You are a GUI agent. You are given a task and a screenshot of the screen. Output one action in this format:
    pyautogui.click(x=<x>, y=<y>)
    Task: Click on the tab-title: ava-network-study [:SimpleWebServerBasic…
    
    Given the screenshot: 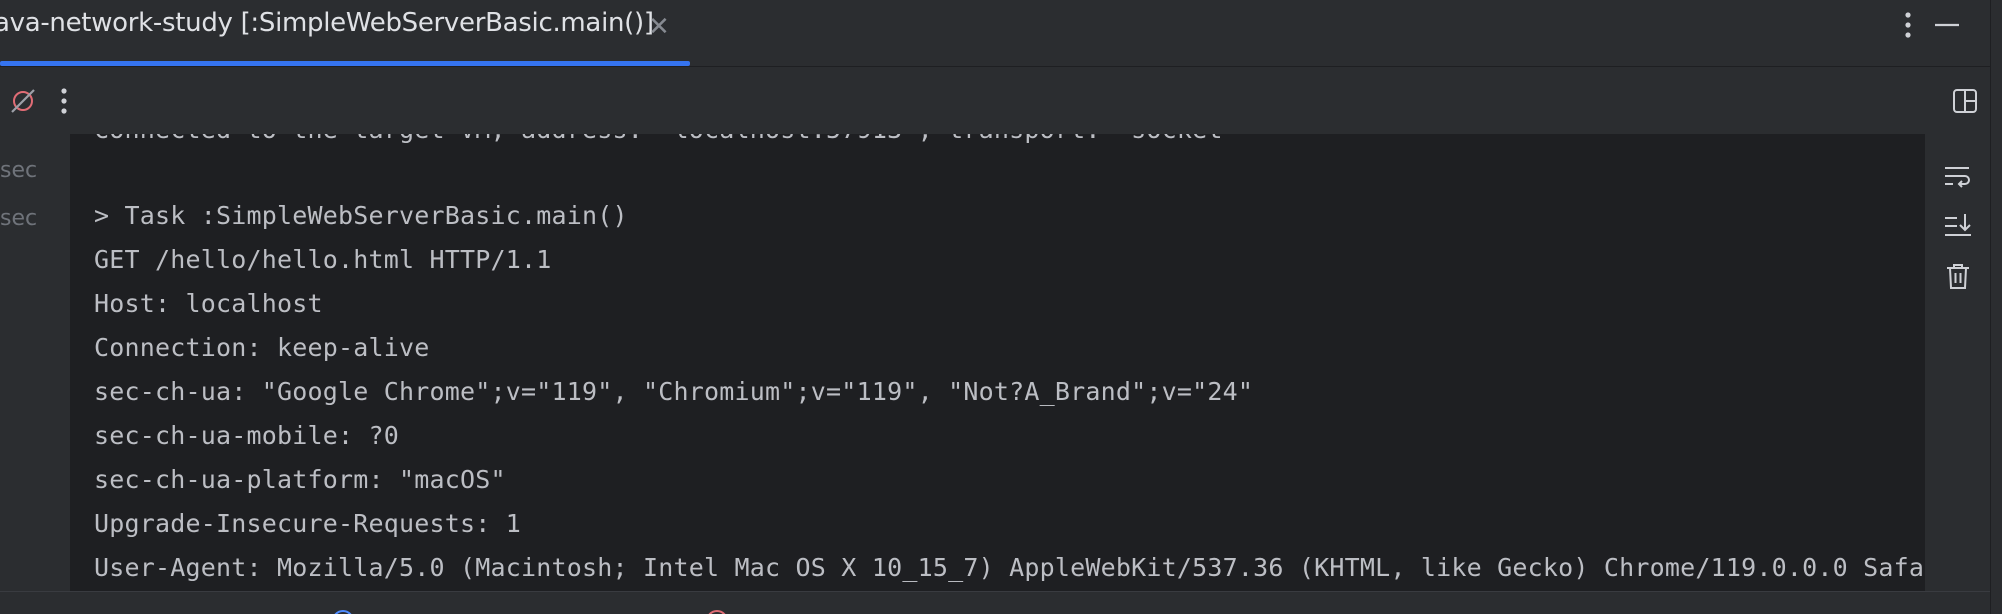 What is the action you would take?
    pyautogui.click(x=327, y=23)
    